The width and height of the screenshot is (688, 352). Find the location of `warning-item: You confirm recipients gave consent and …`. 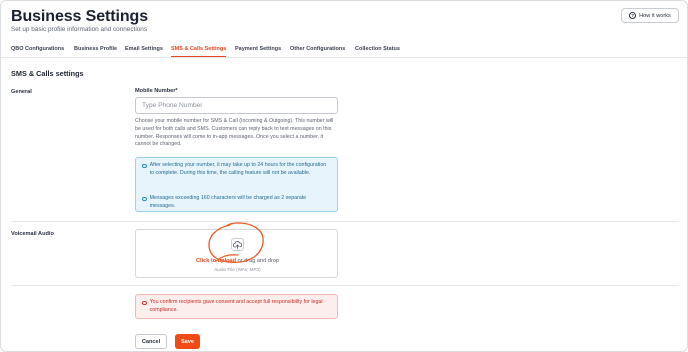

warning-item: You confirm recipients gave consent and … is located at coordinates (238, 307).